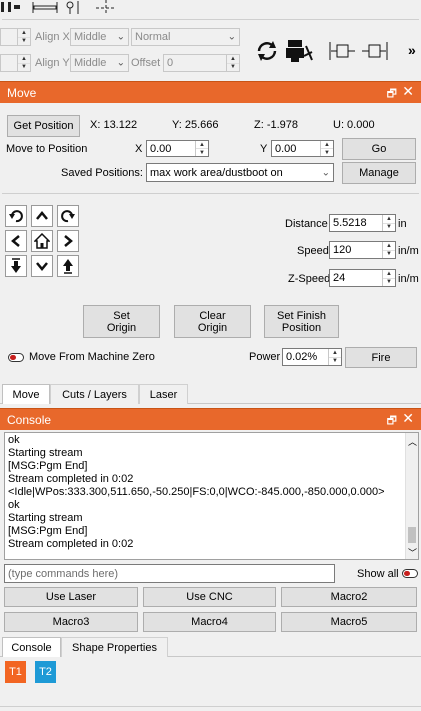 The image size is (421, 711). Describe the element at coordinates (185, 37) in the screenshot. I see `blend-mode-select: Normal ⌄` at that location.